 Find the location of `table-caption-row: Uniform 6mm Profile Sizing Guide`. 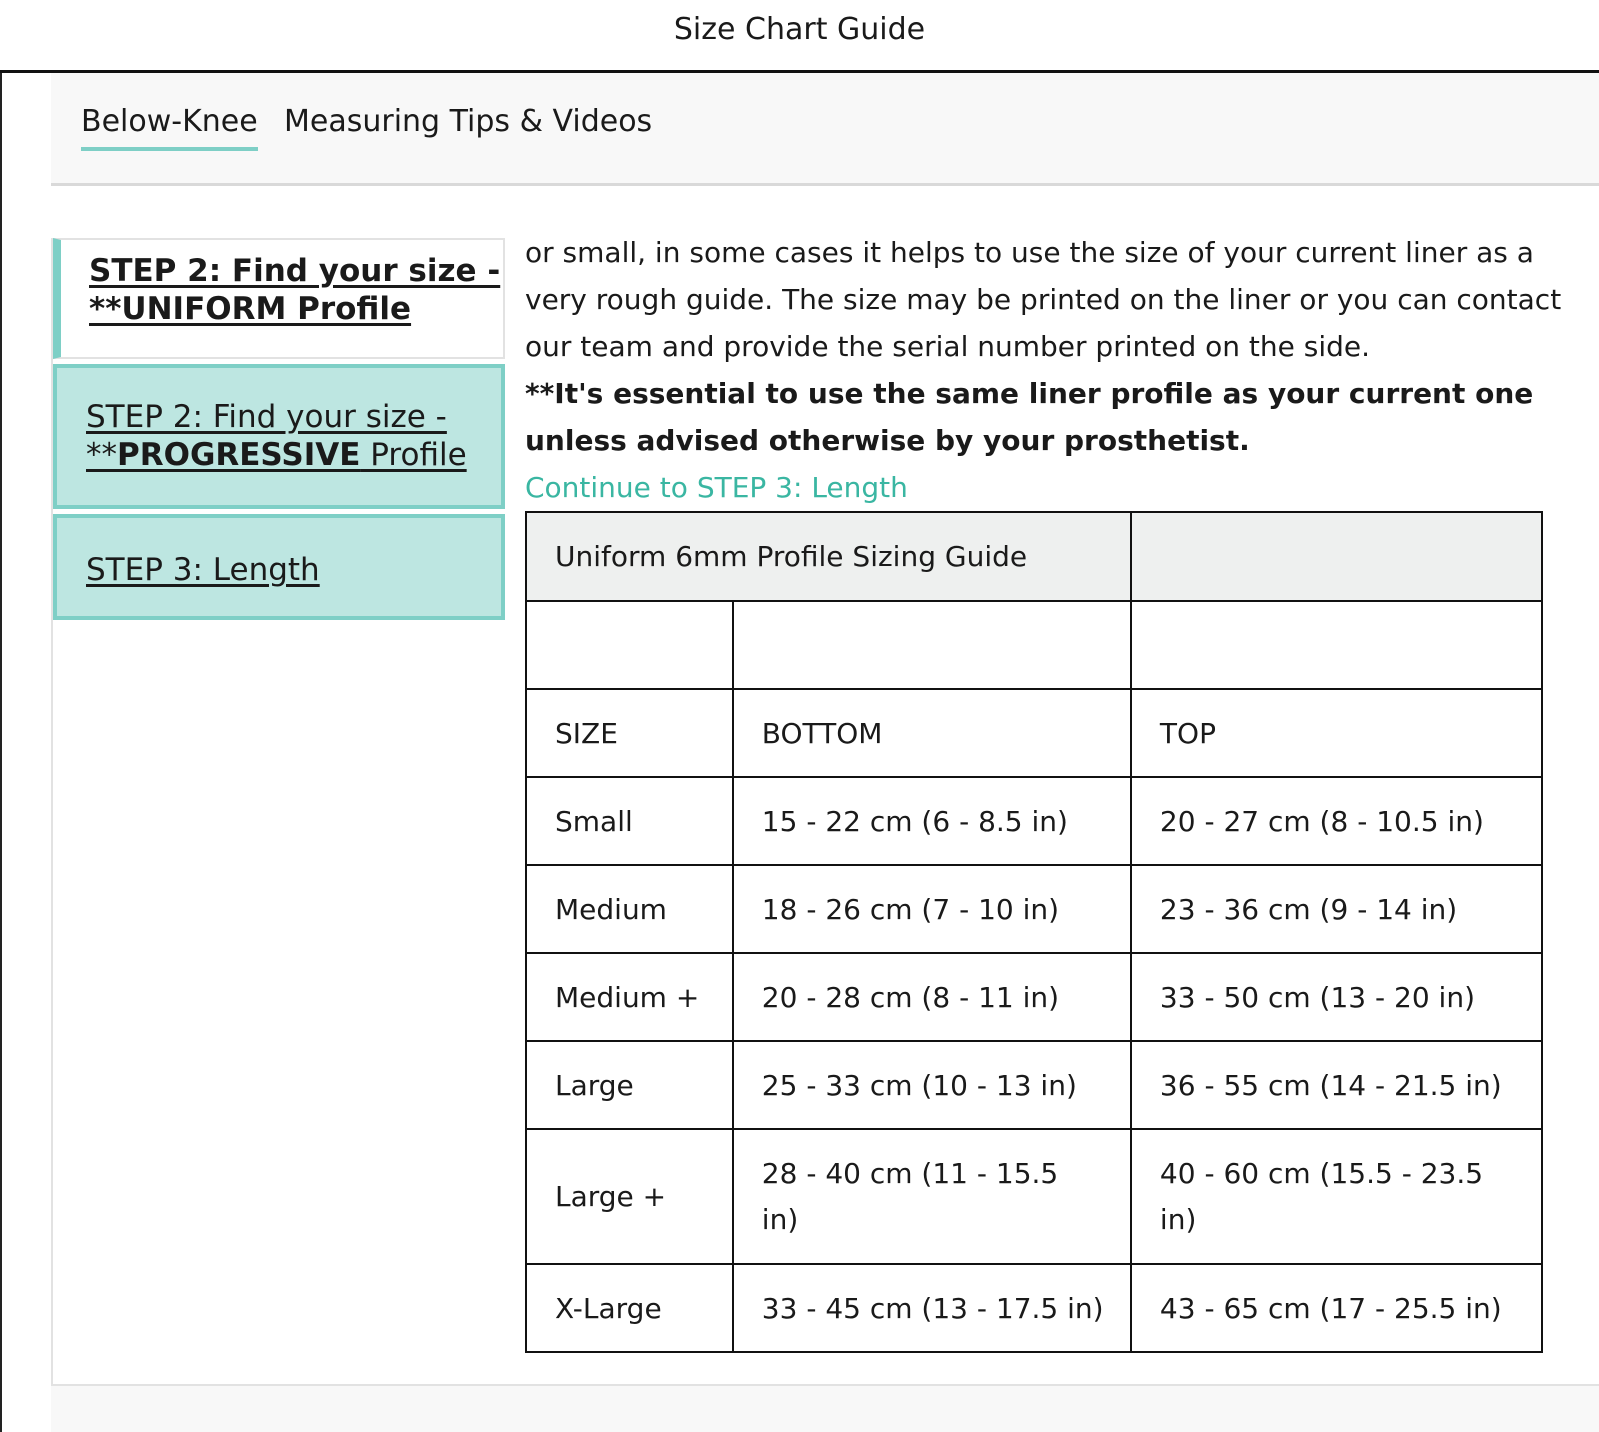

table-caption-row: Uniform 6mm Profile Sizing Guide is located at coordinates (1034, 556).